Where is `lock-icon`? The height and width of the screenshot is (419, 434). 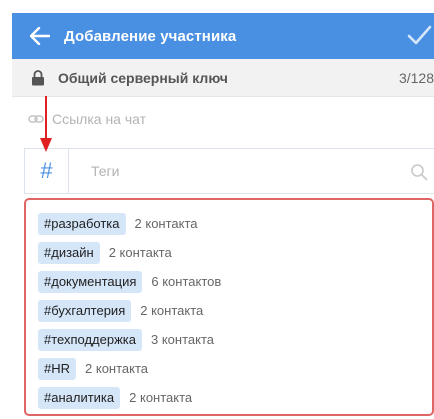 lock-icon is located at coordinates (38, 77).